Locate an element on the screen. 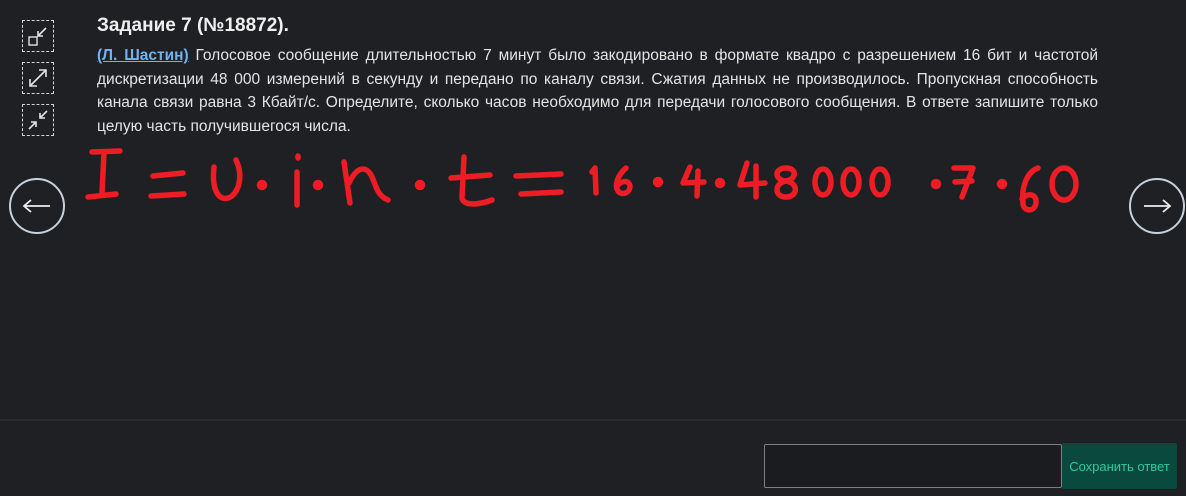 The width and height of the screenshot is (1186, 496). footer-divider is located at coordinates (593, 420).